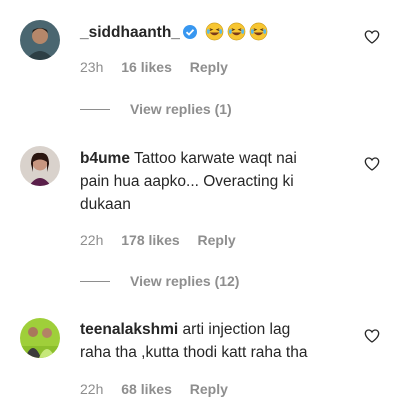 This screenshot has width=414, height=414. Describe the element at coordinates (194, 352) in the screenshot. I see `comment-text-line-2: raha tha ,kutta thodi katt raha tha` at that location.